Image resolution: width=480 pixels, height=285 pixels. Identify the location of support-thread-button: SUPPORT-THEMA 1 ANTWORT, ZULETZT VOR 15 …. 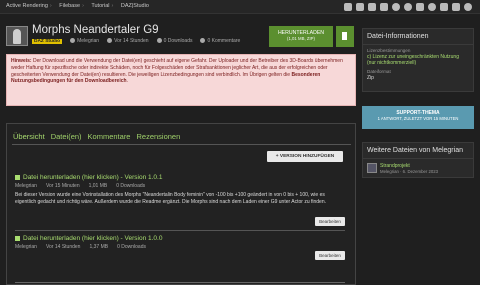
(418, 117).